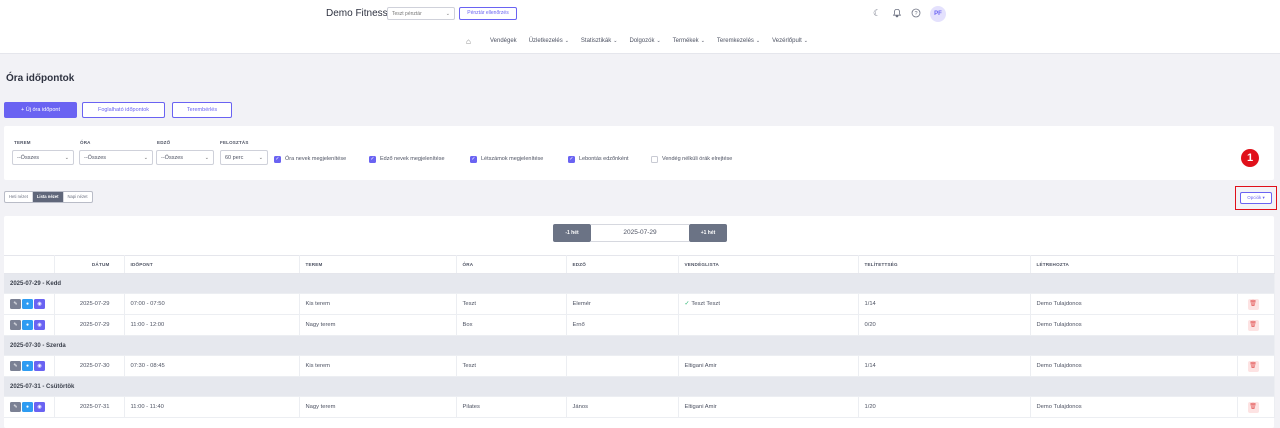  I want to click on cell-date: 2025-07-29, so click(89, 325).